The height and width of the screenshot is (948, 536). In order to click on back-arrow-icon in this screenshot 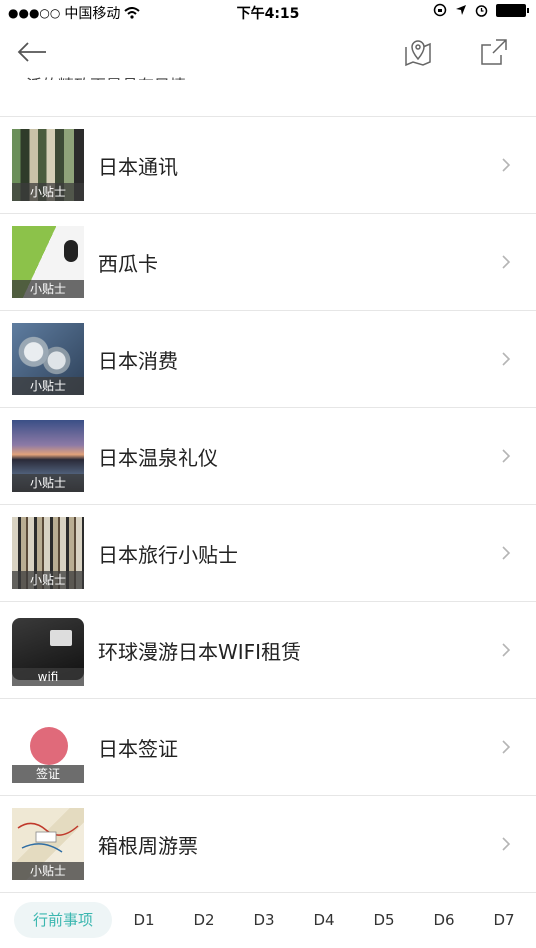, I will do `click(31, 52)`.